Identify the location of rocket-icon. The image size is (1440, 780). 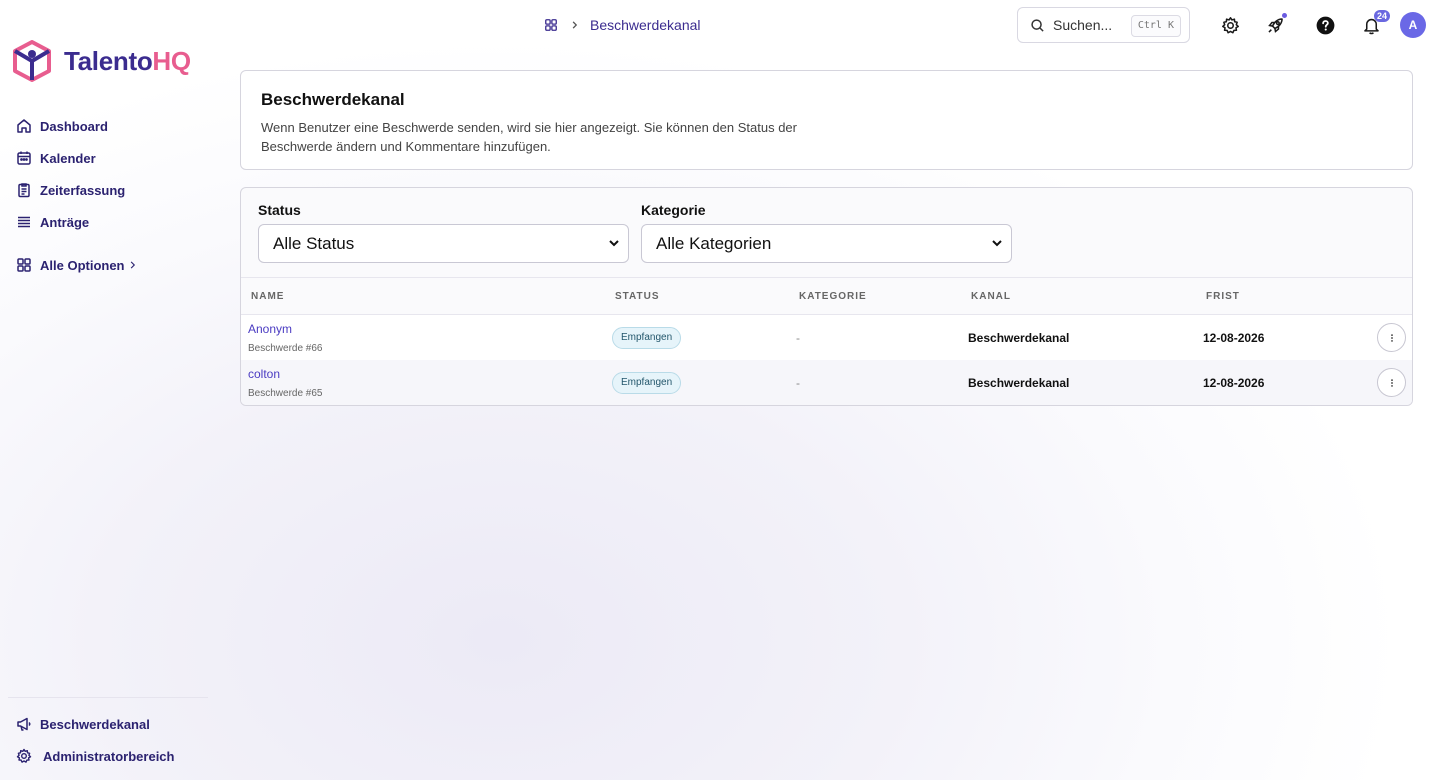
(1275, 25).